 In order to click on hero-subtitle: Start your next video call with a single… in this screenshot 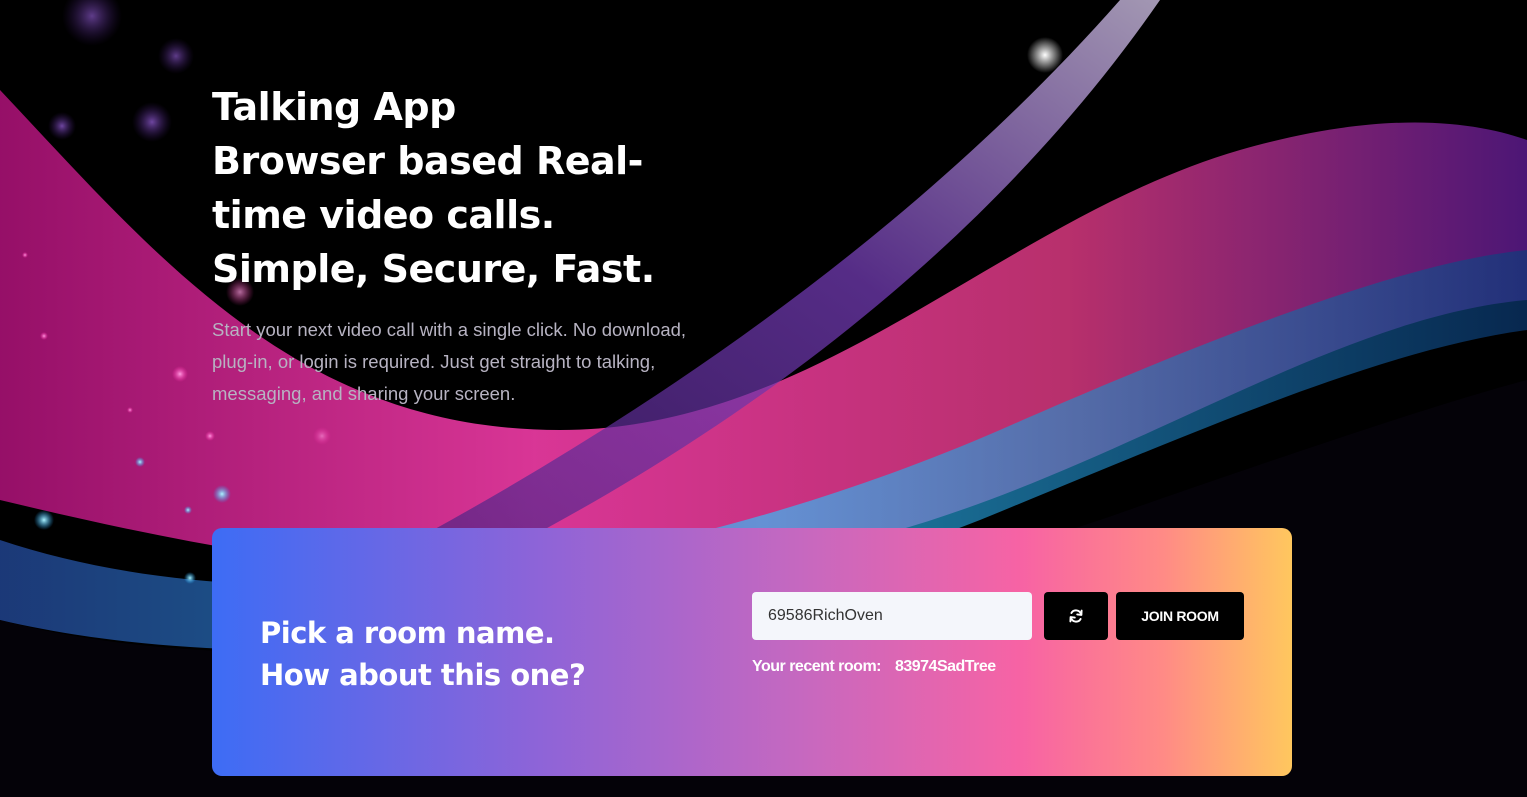, I will do `click(449, 361)`.